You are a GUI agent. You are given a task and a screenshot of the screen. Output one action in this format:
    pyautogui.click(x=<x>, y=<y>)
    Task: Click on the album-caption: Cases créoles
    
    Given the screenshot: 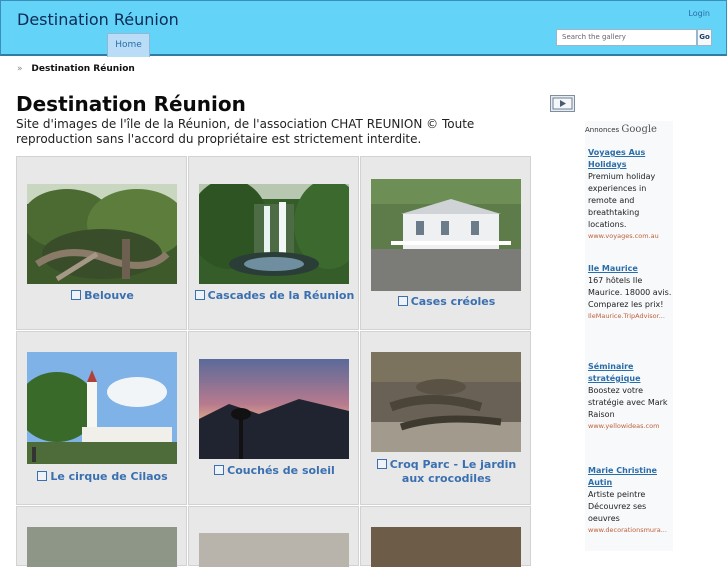 What is the action you would take?
    pyautogui.click(x=446, y=302)
    